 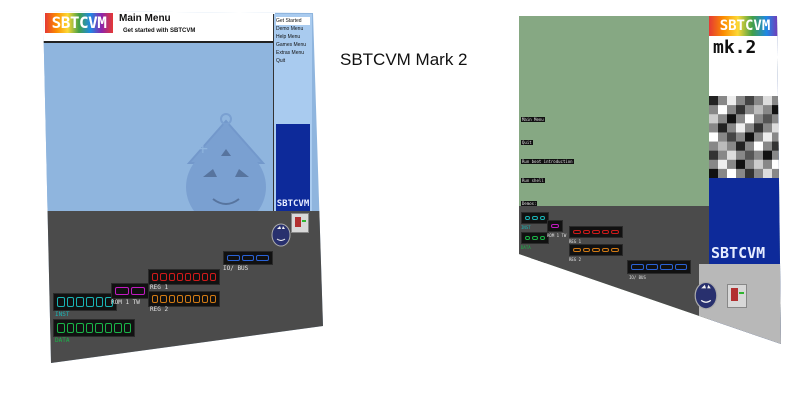 I want to click on noise-pattern-icon, so click(x=745, y=137).